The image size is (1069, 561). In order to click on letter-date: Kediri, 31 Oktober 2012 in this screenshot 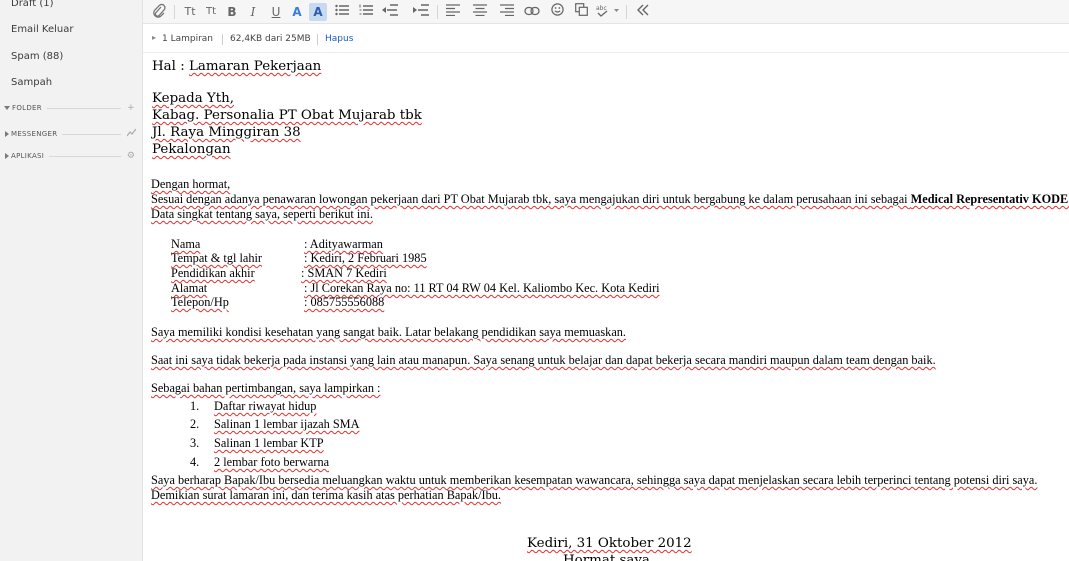, I will do `click(609, 543)`.